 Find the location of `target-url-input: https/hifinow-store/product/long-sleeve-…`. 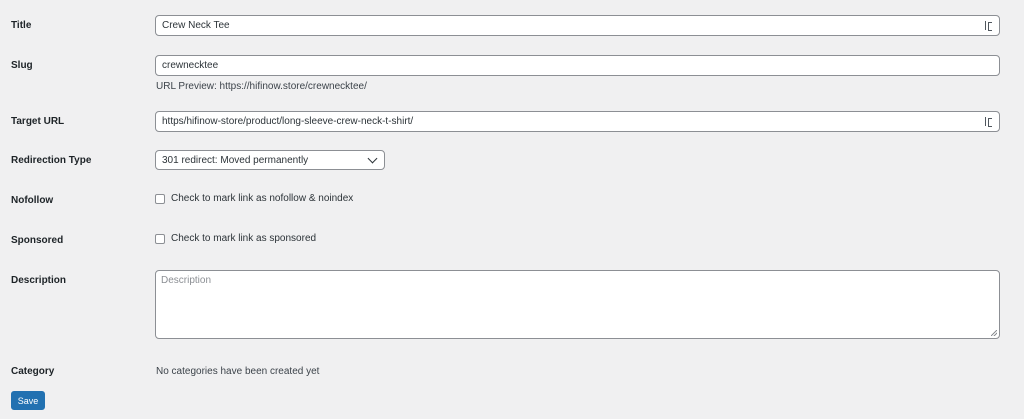

target-url-input: https/hifinow-store/product/long-sleeve-… is located at coordinates (577, 121).